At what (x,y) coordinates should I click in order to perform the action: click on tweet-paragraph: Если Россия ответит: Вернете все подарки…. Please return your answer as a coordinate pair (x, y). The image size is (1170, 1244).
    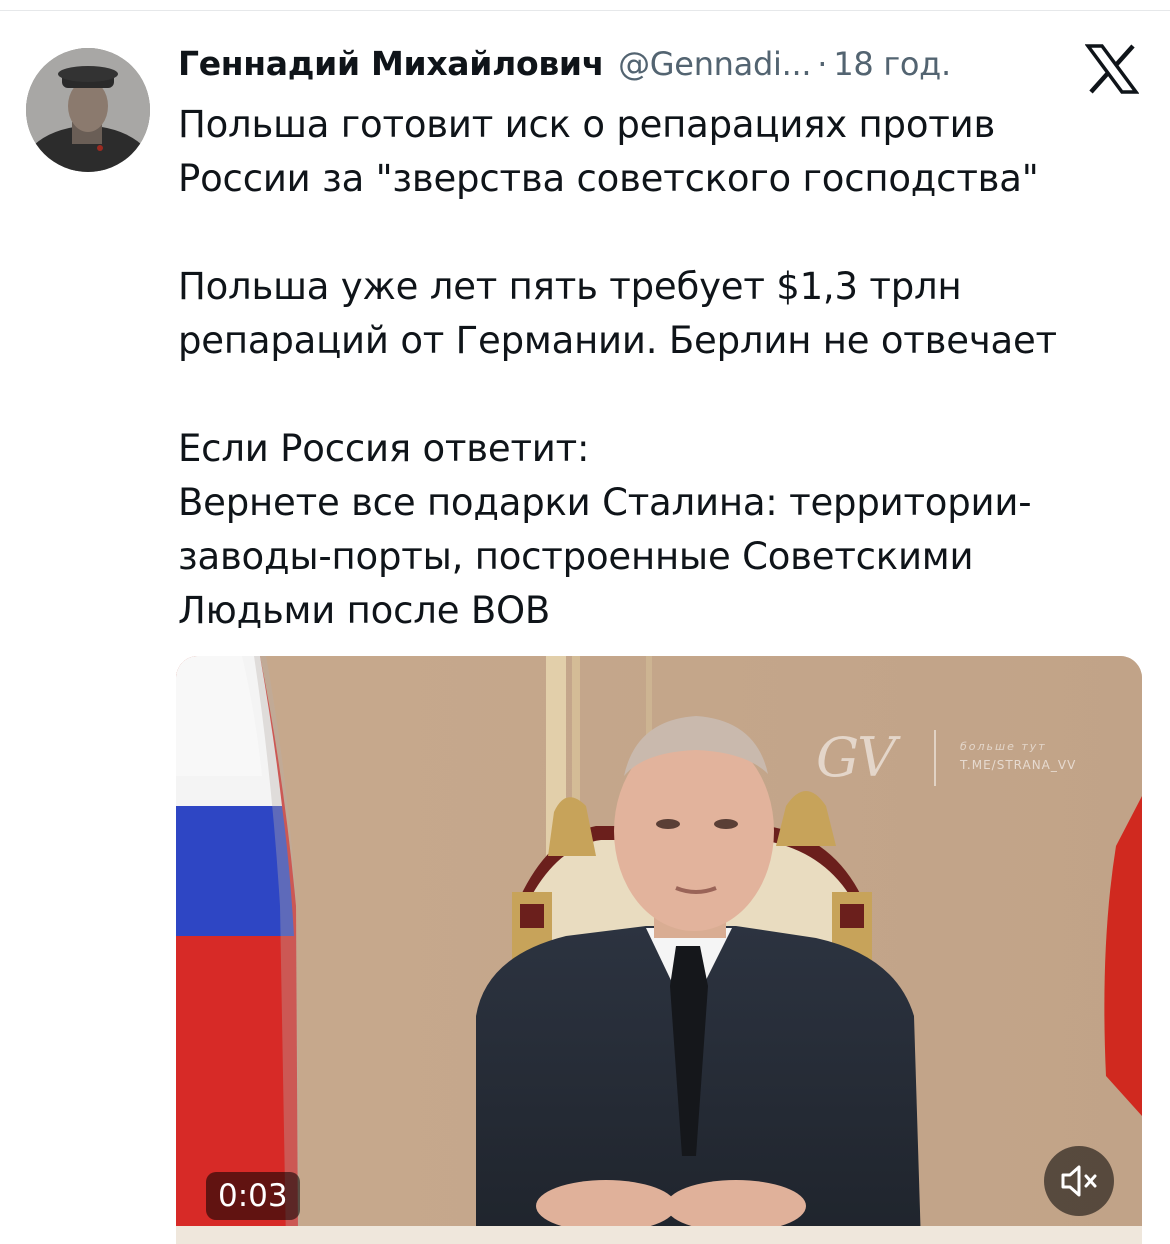
    Looking at the image, I should click on (605, 529).